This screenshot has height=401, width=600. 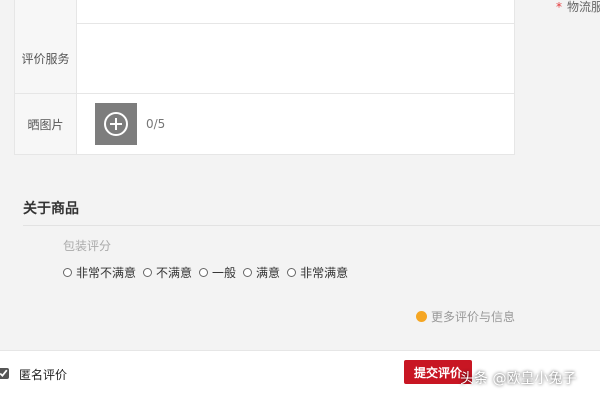 I want to click on packaging-rating-options: 非常不满意 不满意 一般 满意 非常满意, so click(x=205, y=272).